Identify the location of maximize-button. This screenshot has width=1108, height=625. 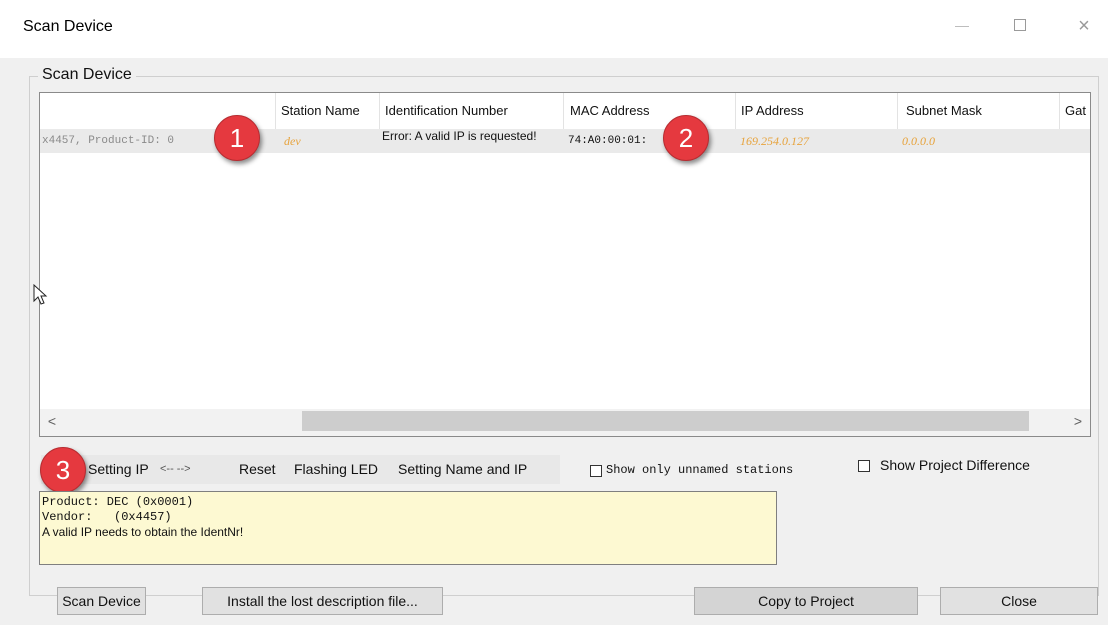
(1020, 25).